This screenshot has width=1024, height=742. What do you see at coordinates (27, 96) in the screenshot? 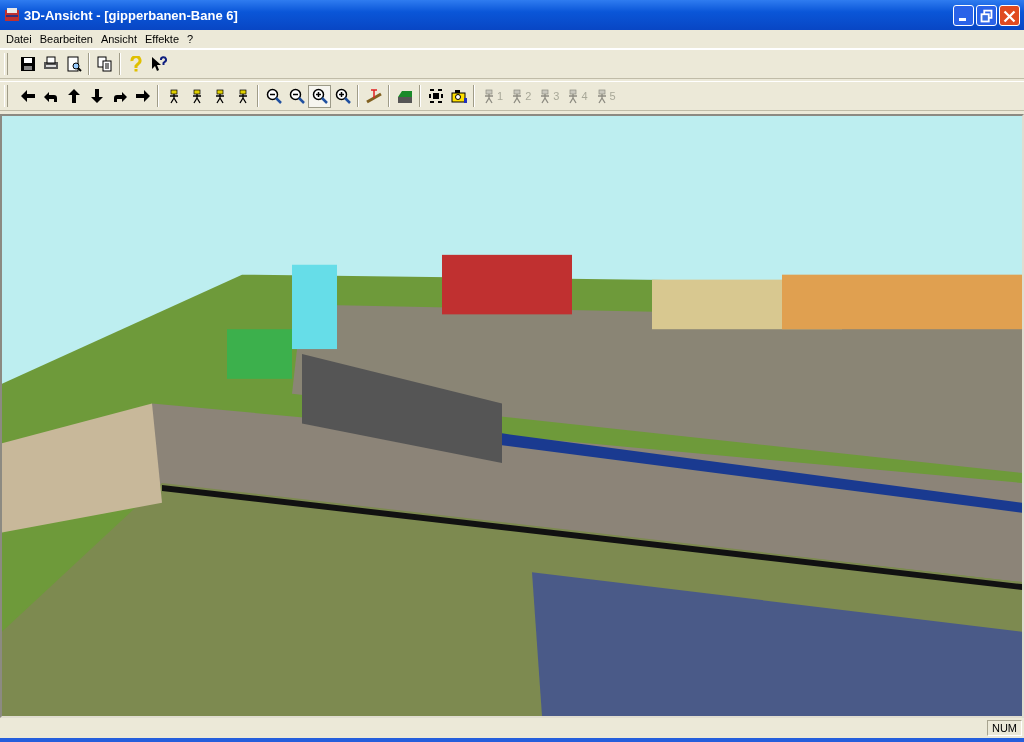
I see `arrow-left-icon` at bounding box center [27, 96].